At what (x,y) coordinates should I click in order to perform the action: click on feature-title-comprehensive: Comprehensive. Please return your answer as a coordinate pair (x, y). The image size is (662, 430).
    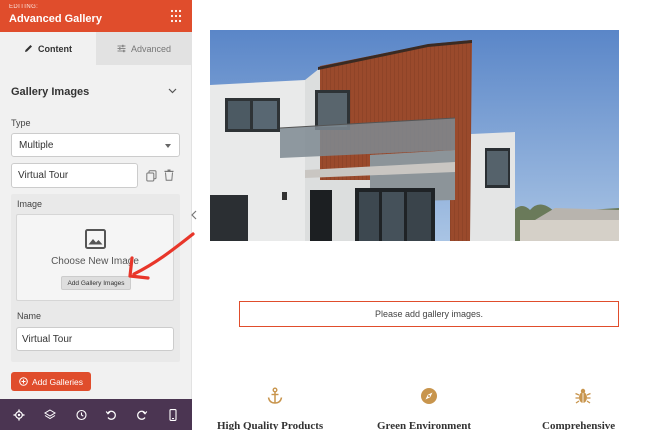
    Looking at the image, I should click on (579, 425).